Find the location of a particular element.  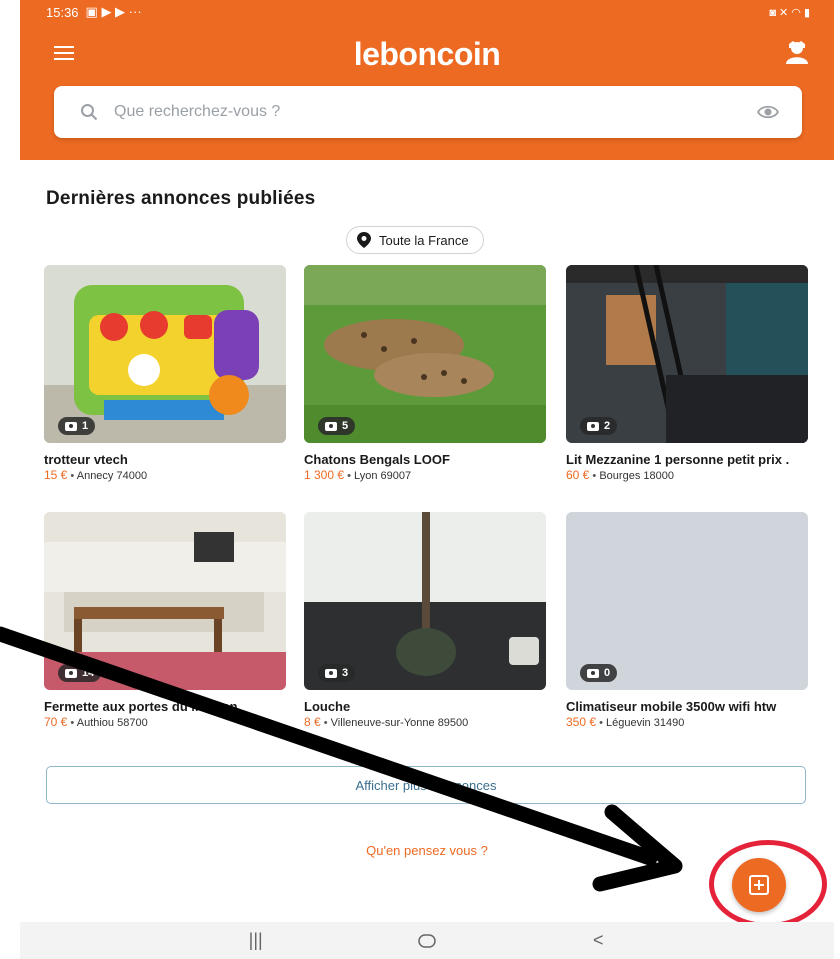

listing-meta: 60 € • Bourges 18000 is located at coordinates (620, 475).